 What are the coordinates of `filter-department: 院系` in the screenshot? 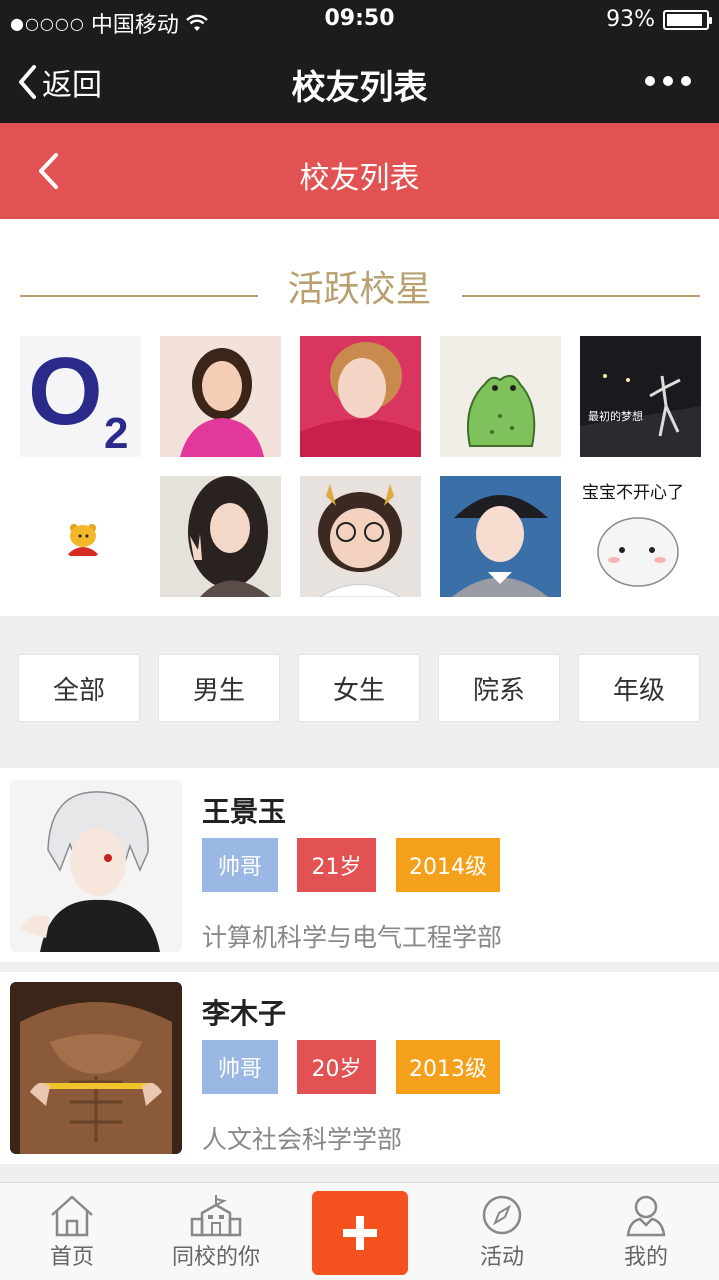 It's located at (499, 688).